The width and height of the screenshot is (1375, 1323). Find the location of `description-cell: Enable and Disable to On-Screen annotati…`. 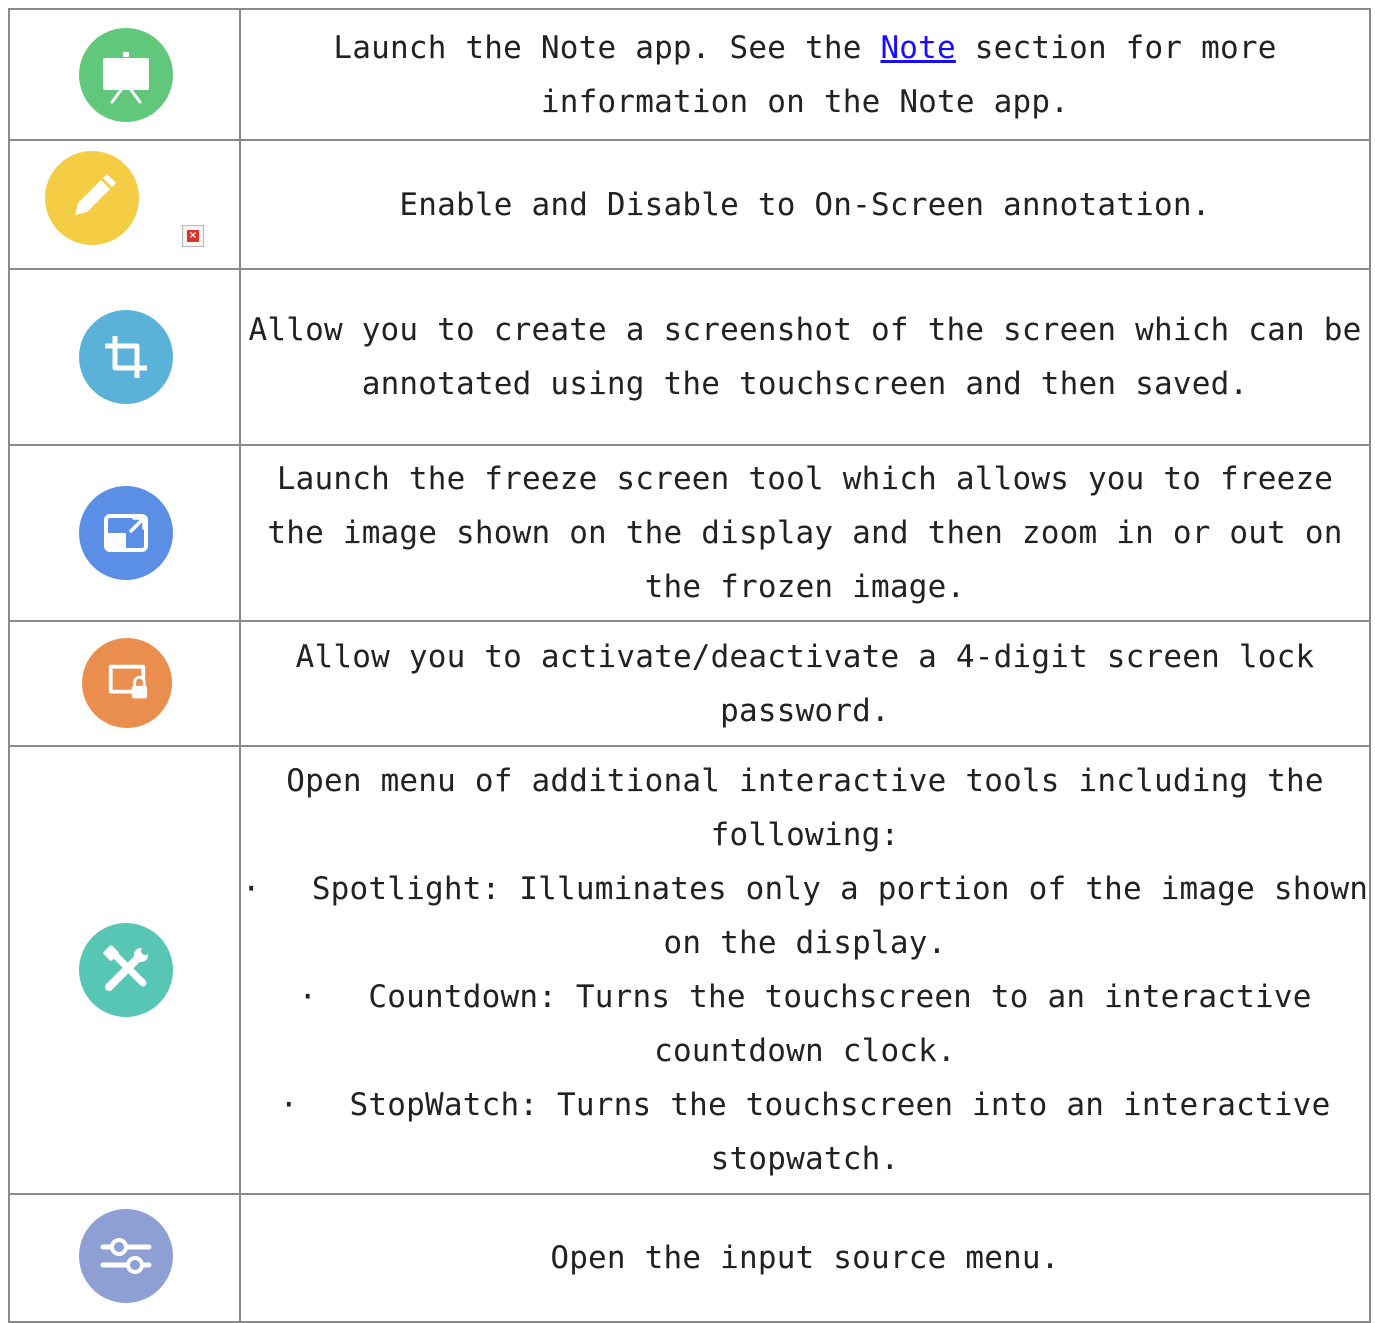

description-cell: Enable and Disable to On-Screen annotati… is located at coordinates (805, 204).